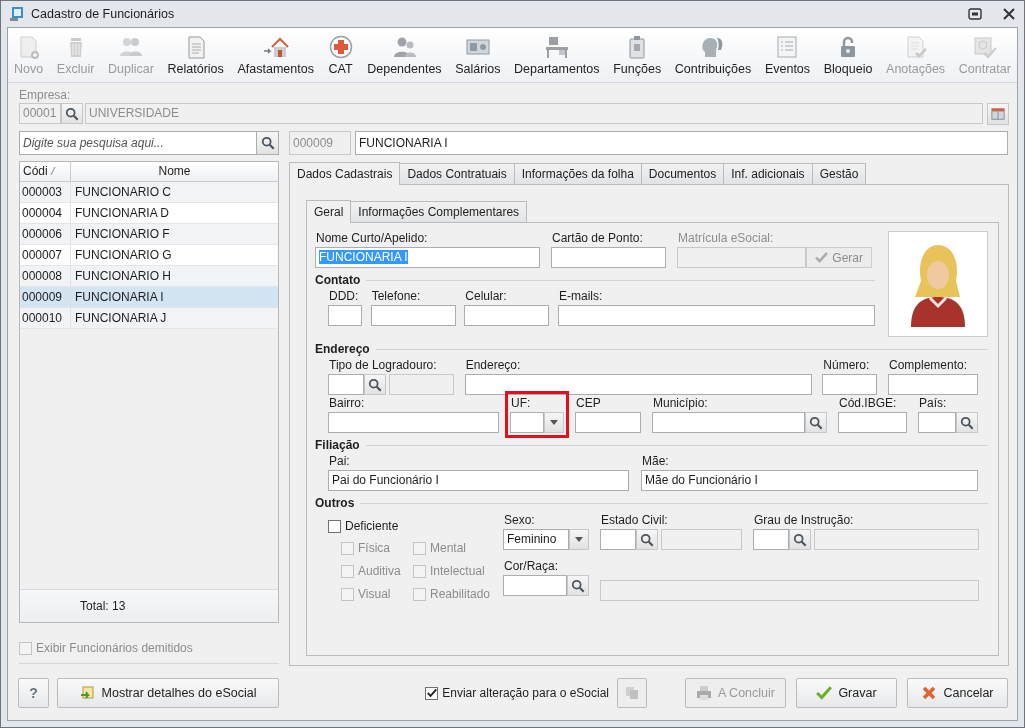  What do you see at coordinates (149, 192) in the screenshot?
I see `table-row: 000003 FUNCIONARIO C` at bounding box center [149, 192].